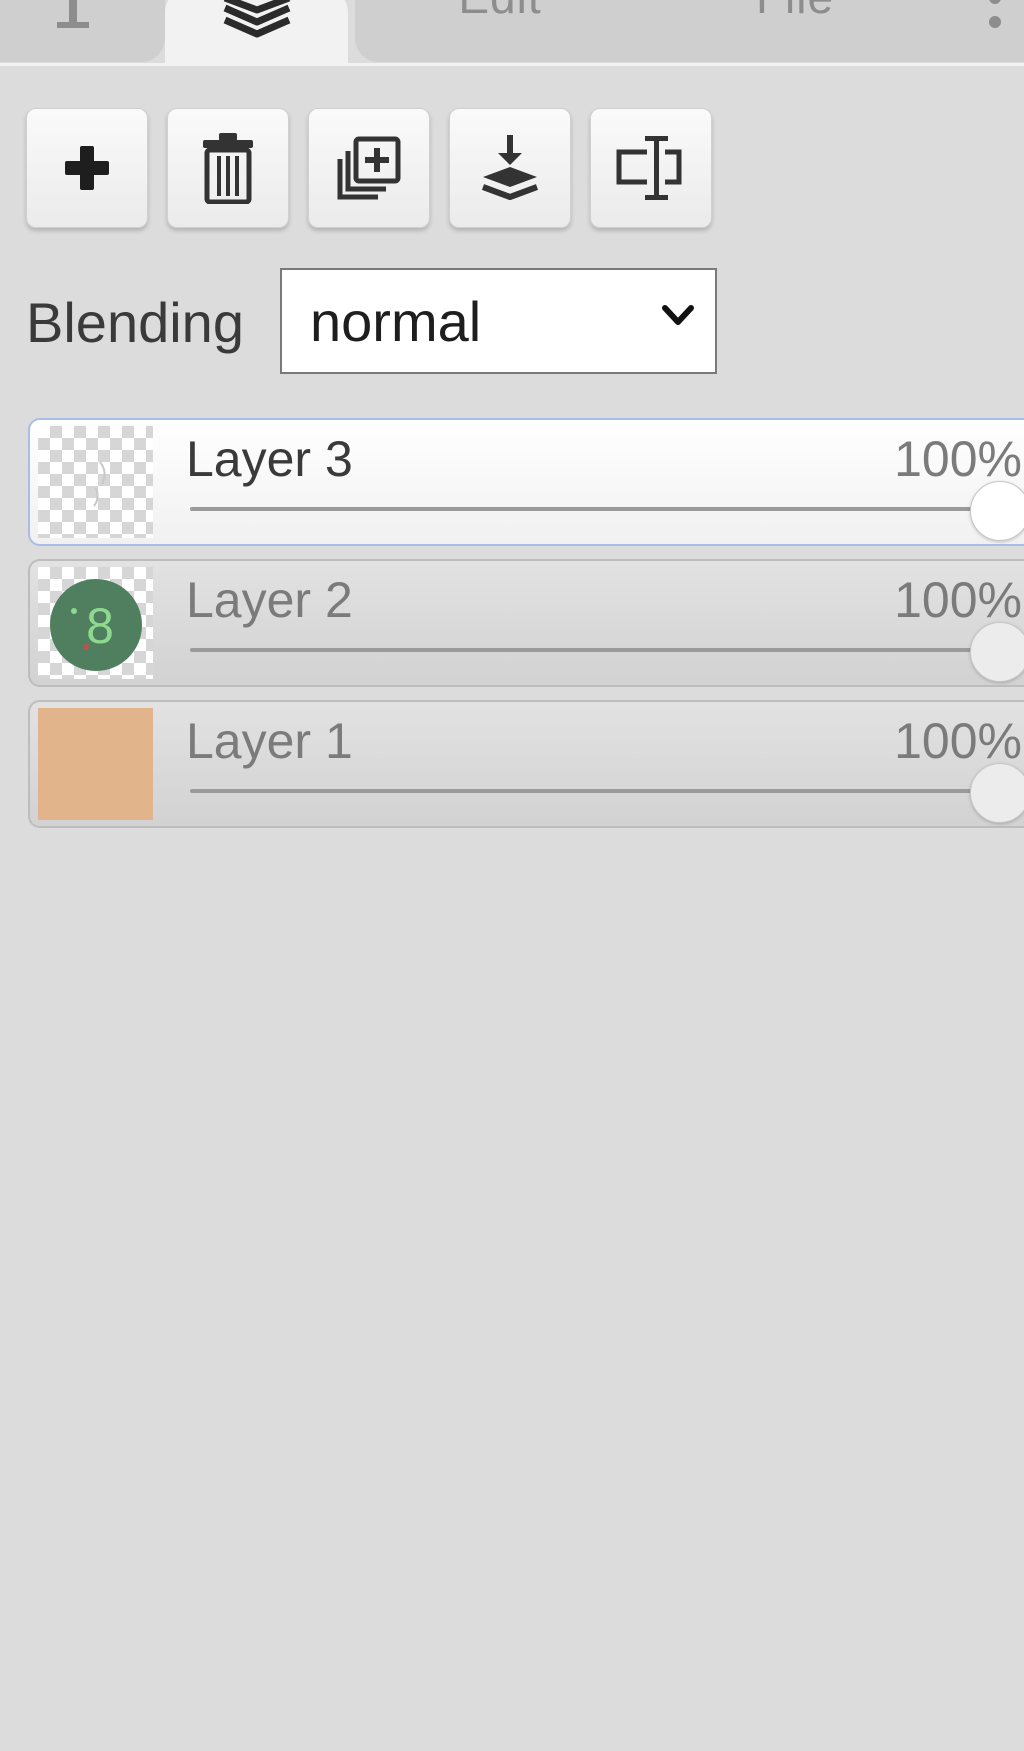  I want to click on duplicate-layer-button, so click(369, 168).